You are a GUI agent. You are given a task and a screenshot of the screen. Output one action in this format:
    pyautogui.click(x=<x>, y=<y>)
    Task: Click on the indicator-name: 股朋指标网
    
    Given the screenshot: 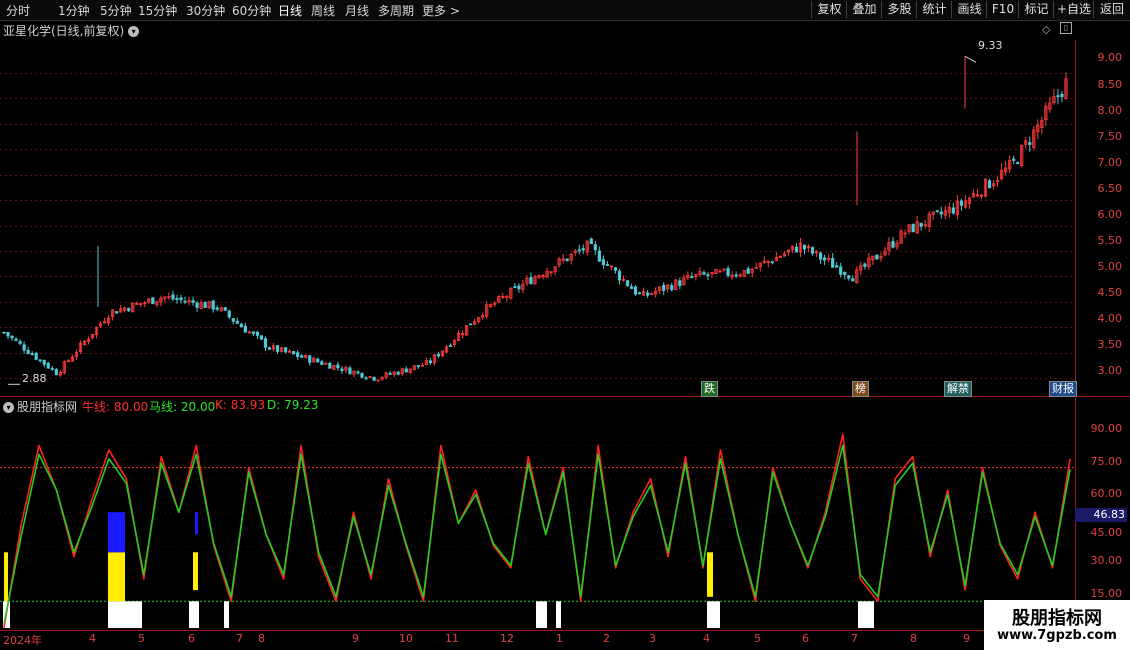 What is the action you would take?
    pyautogui.click(x=47, y=407)
    